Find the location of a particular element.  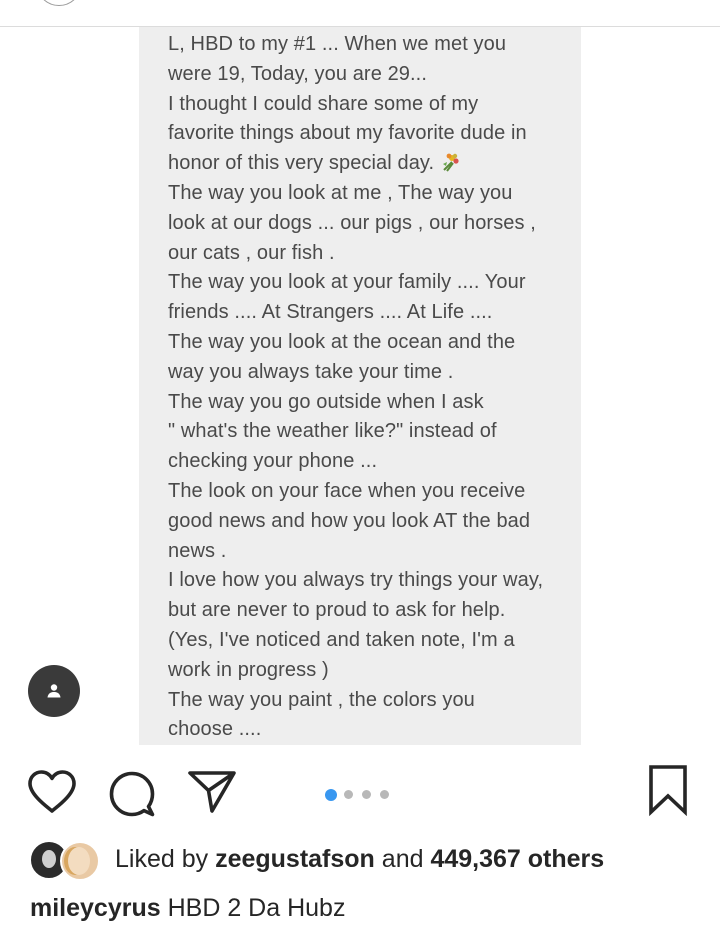

comment-bubble-icon is located at coordinates (132, 794).